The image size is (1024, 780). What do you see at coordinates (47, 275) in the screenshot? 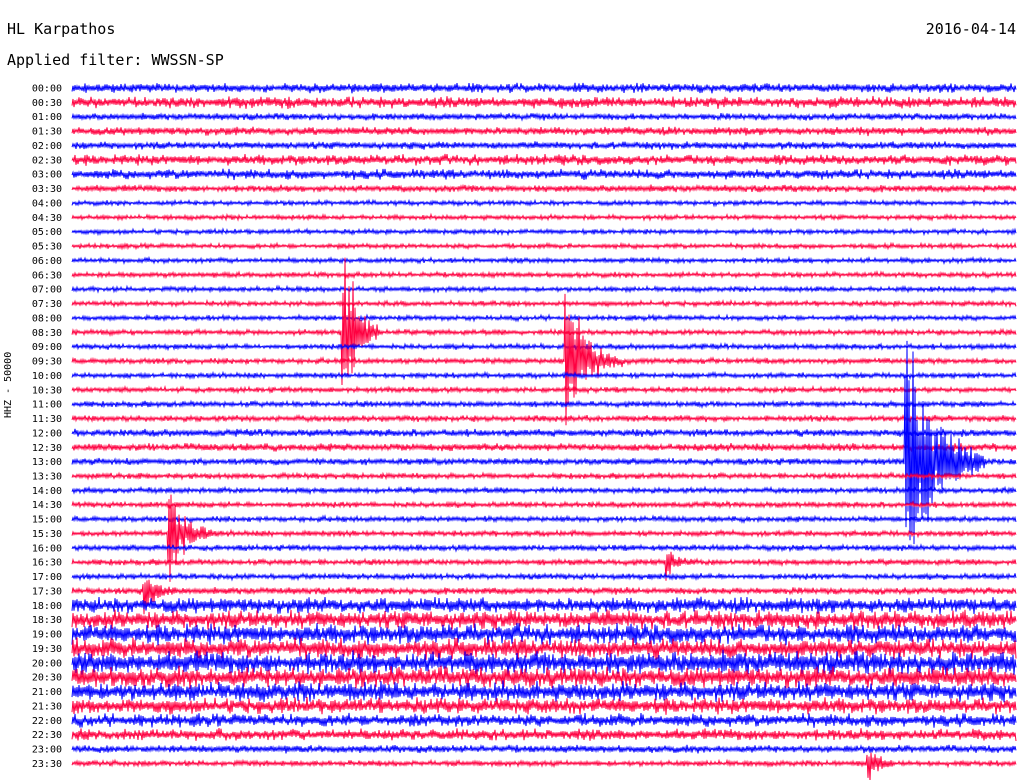
I see `time-tick-label: 06:30` at bounding box center [47, 275].